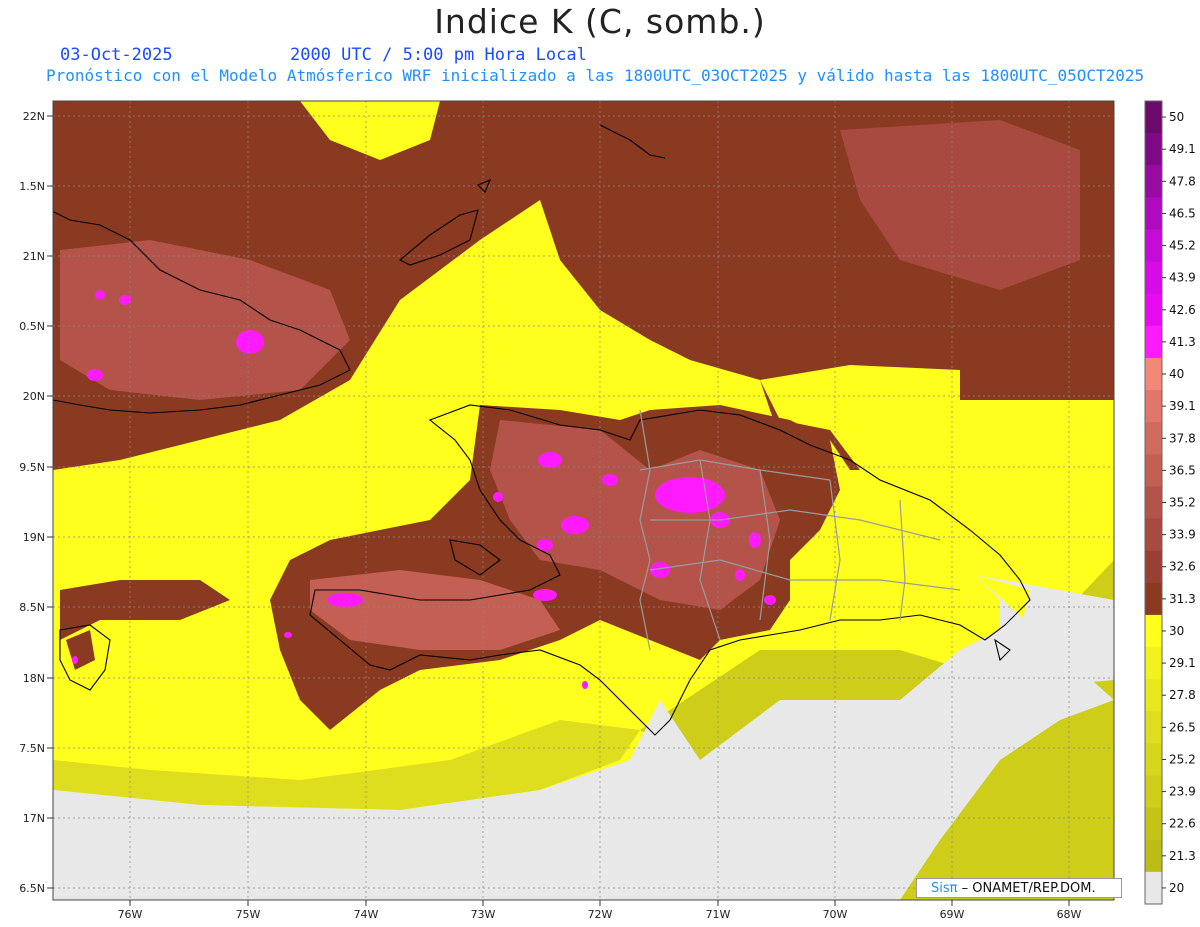  What do you see at coordinates (1182, 310) in the screenshot?
I see `colorbar-label: 42.6` at bounding box center [1182, 310].